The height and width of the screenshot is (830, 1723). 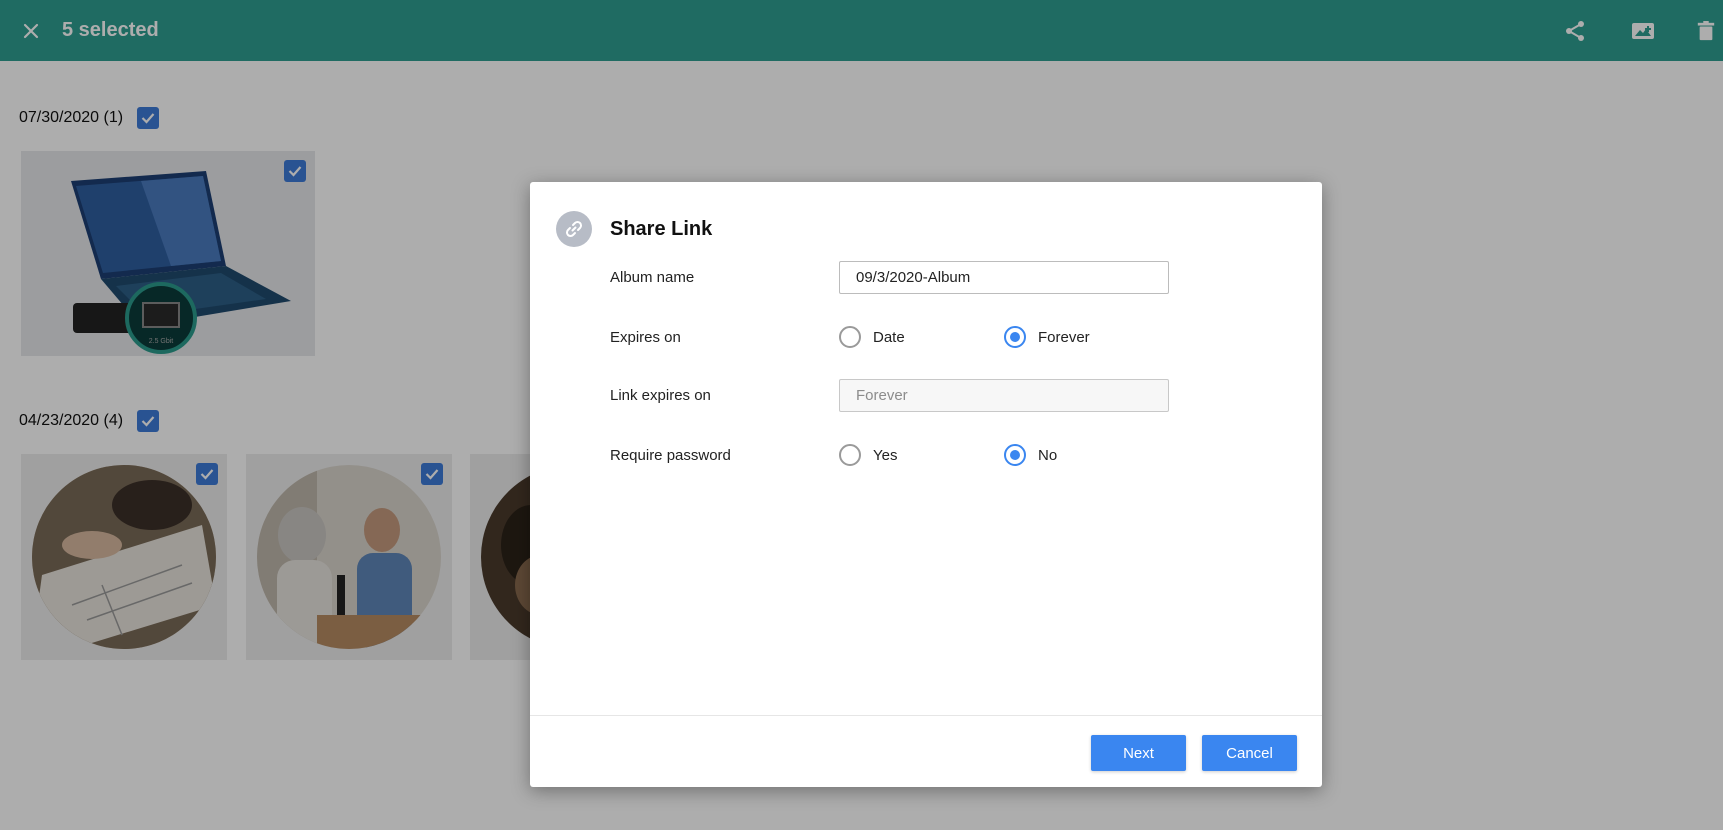 I want to click on radio-forever, so click(x=1015, y=337).